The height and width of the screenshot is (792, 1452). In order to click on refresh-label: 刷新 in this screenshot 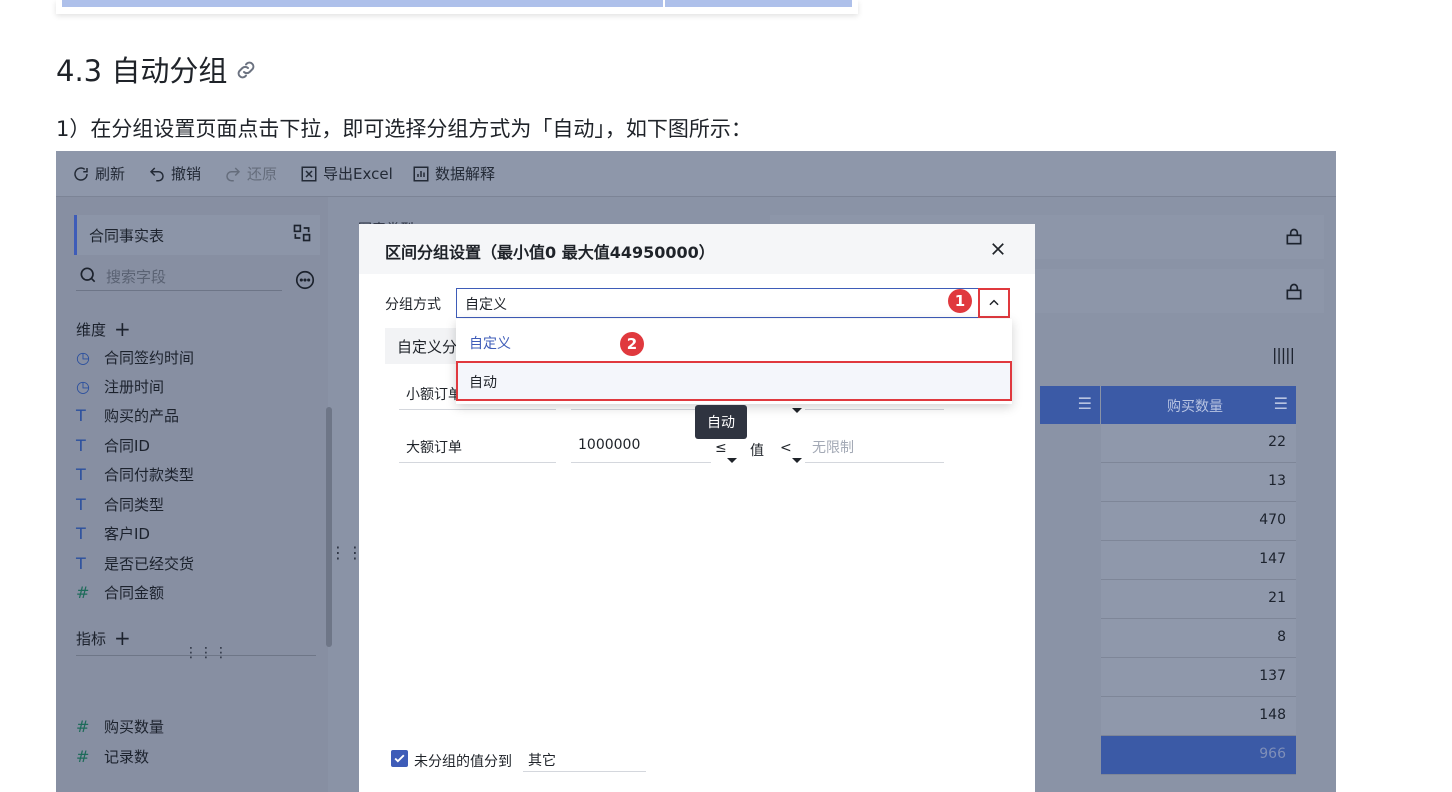, I will do `click(110, 174)`.